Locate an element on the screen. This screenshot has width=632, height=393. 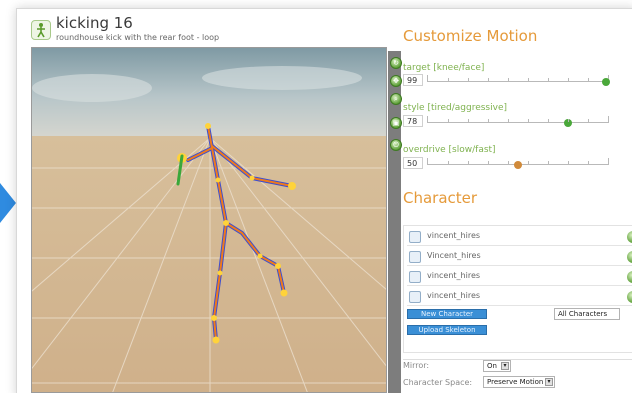
new-character-button: New Character is located at coordinates (447, 314).